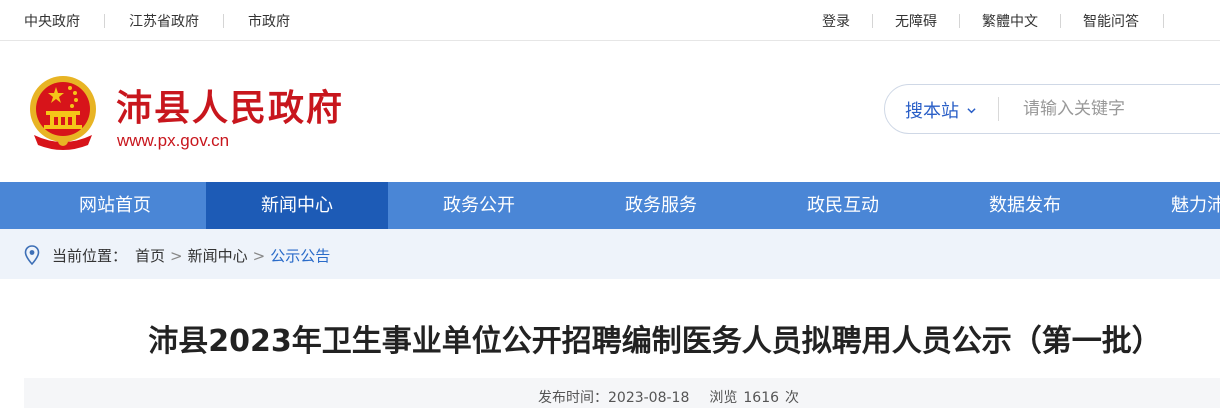 The height and width of the screenshot is (408, 1220). What do you see at coordinates (843, 205) in the screenshot?
I see `nav-item-interaction: 政民互动` at bounding box center [843, 205].